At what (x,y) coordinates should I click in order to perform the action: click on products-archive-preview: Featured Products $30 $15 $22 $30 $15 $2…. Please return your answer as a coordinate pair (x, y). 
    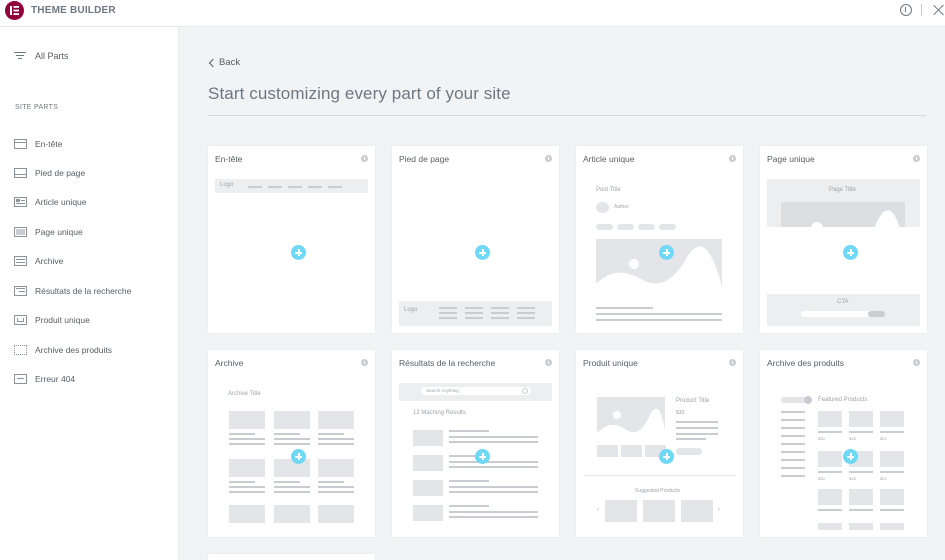
    Looking at the image, I should click on (843, 456).